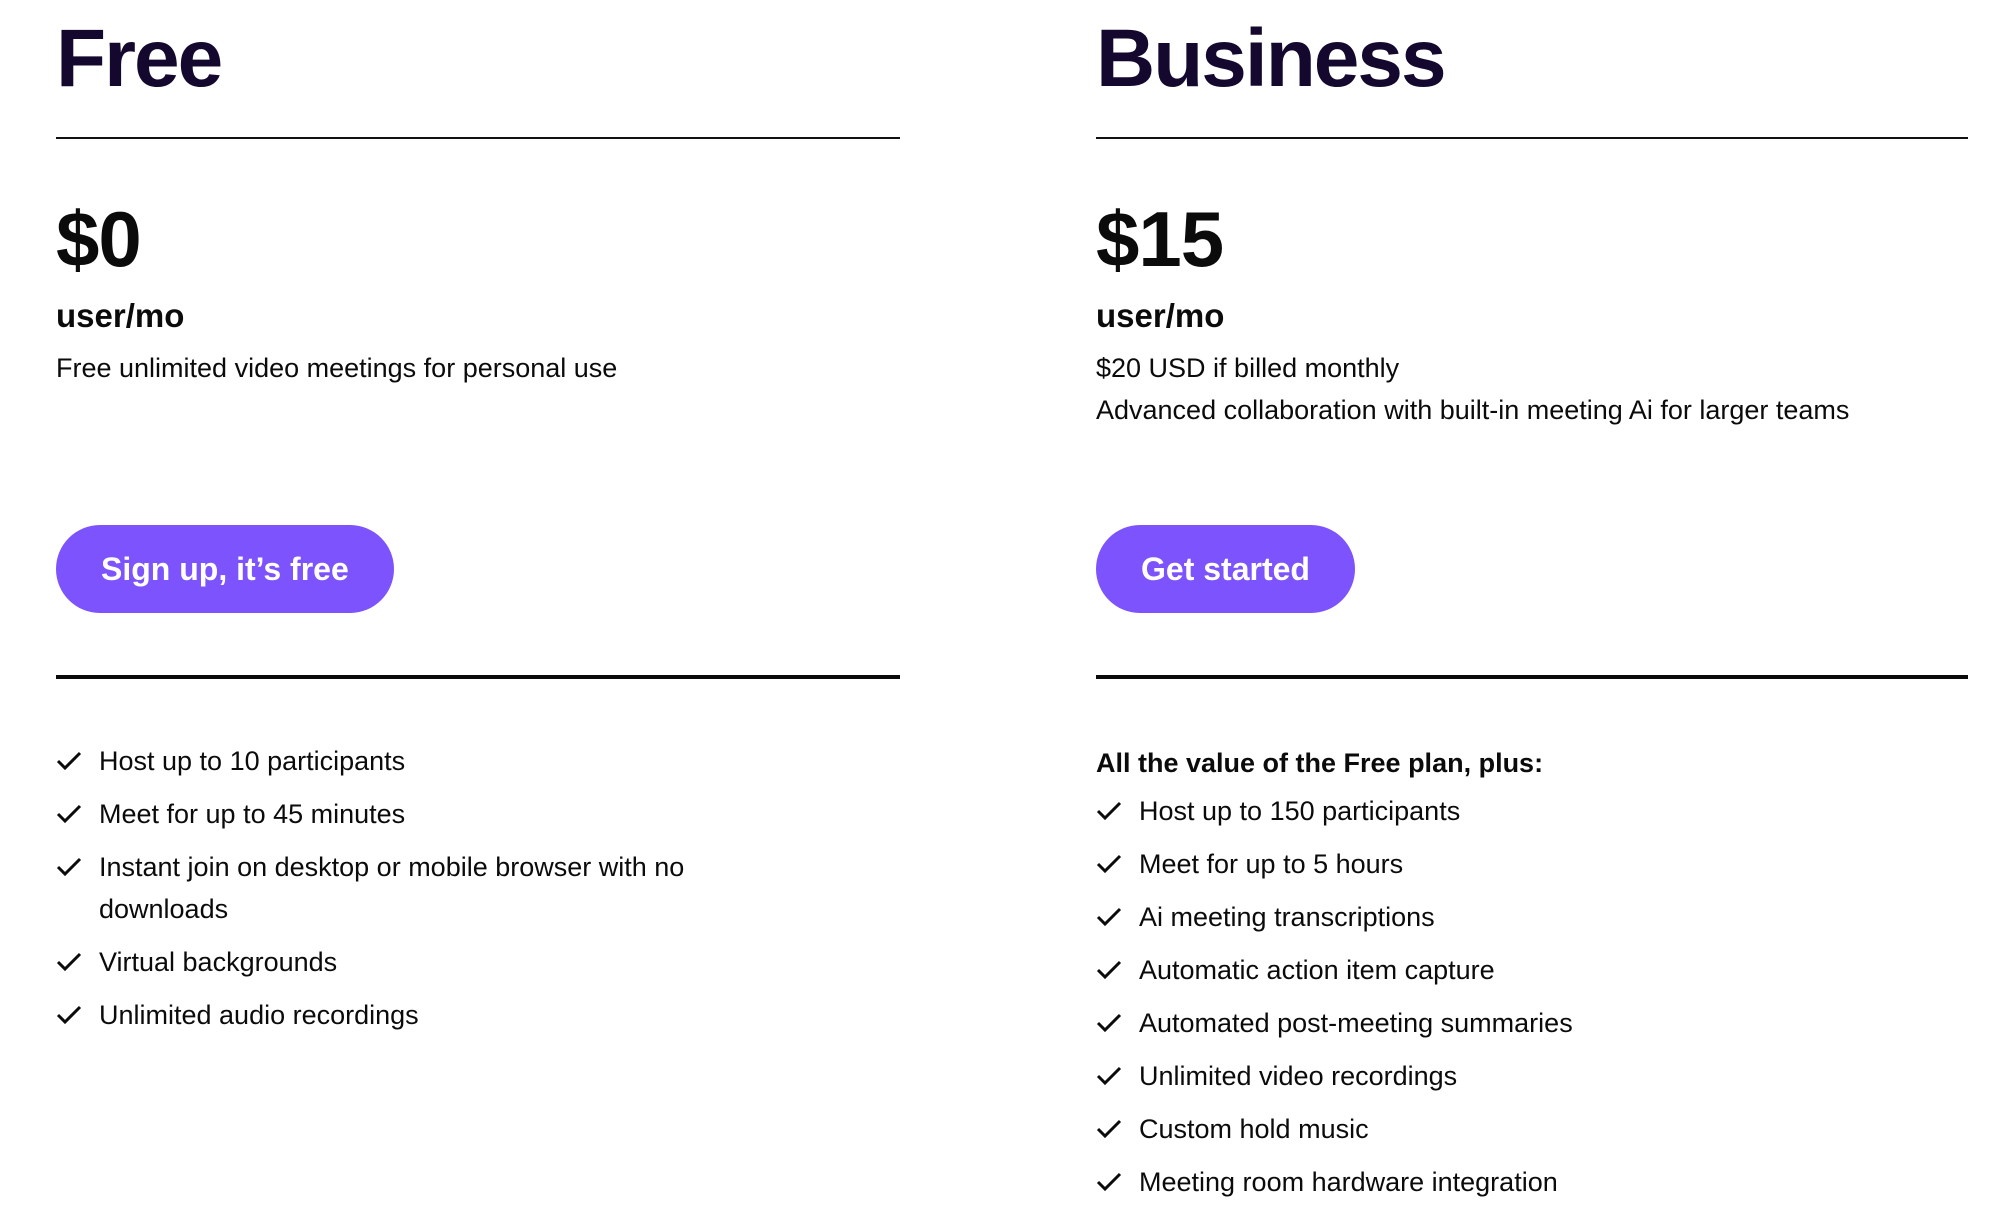  What do you see at coordinates (1300, 811) in the screenshot?
I see `feature-text: Host up to 150 participants` at bounding box center [1300, 811].